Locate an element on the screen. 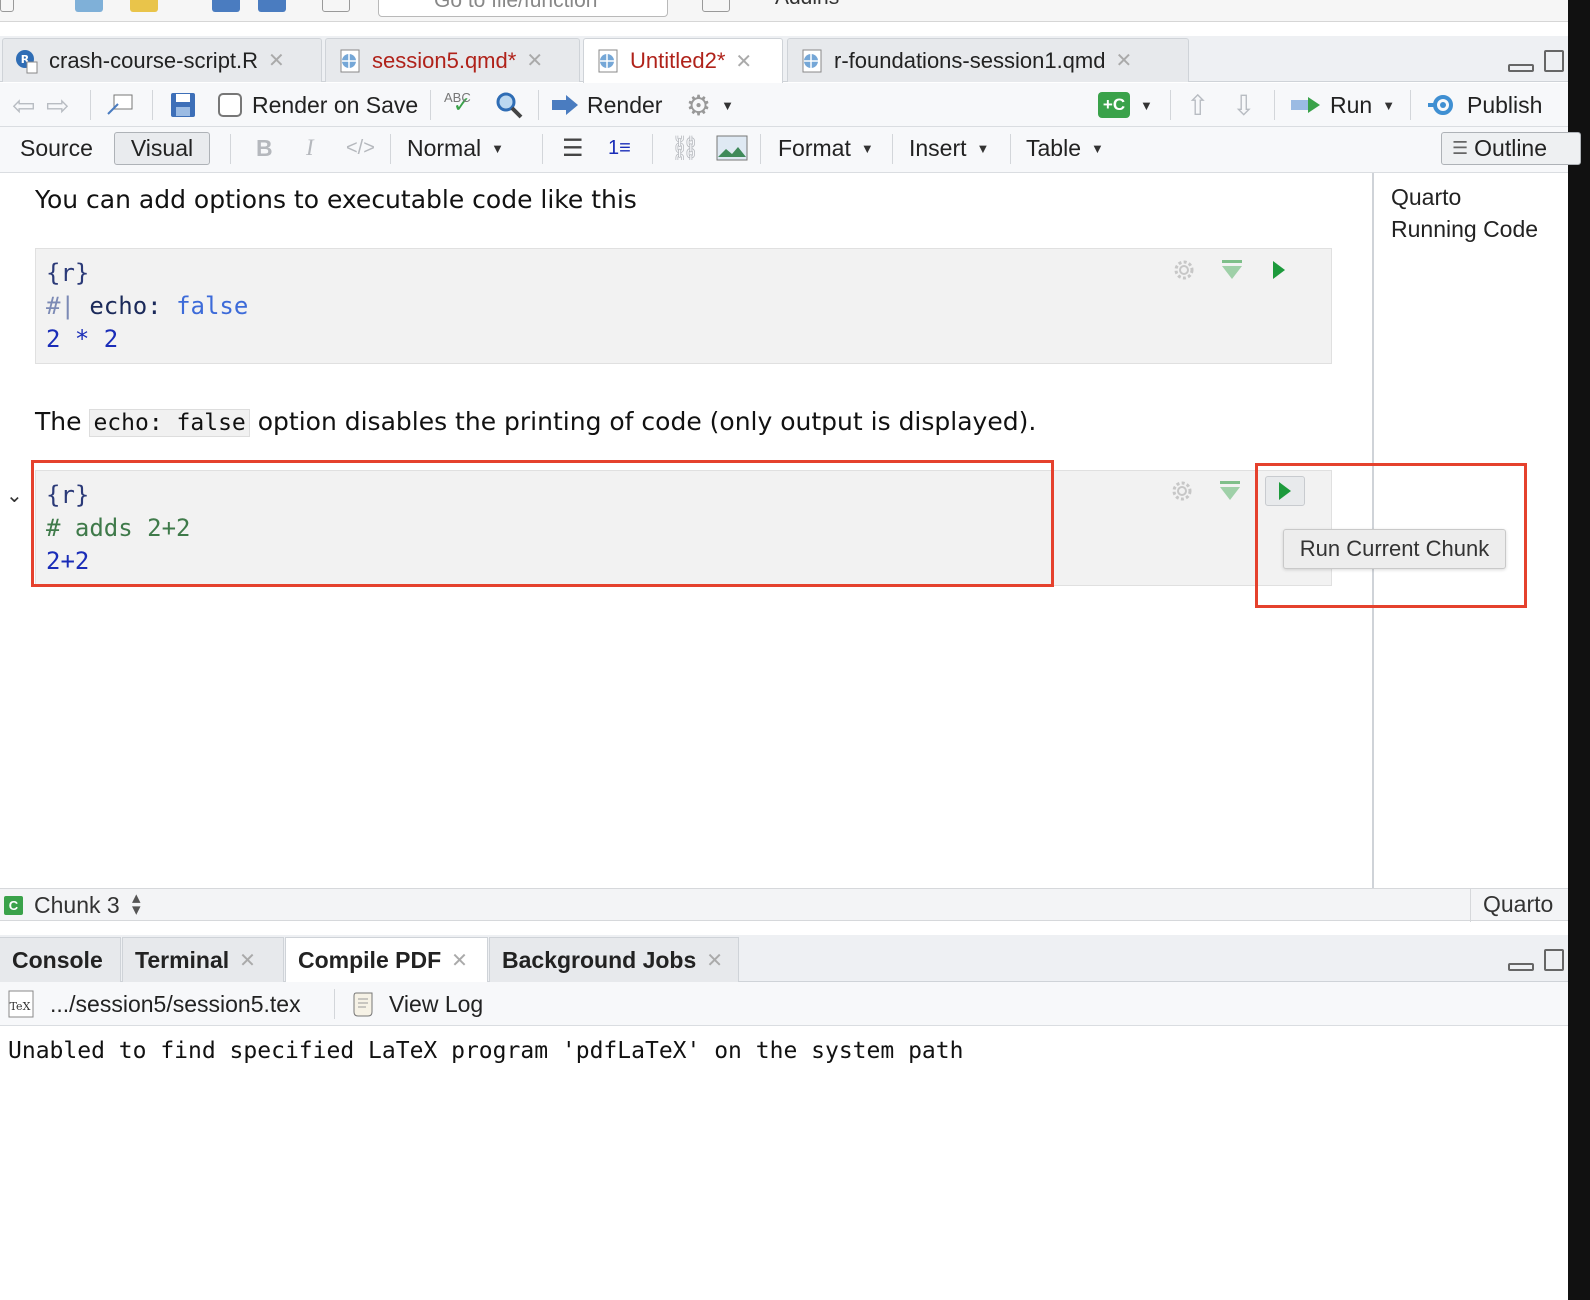 This screenshot has width=1590, height=1300. previous-chunk-icon: ⇧ is located at coordinates (1197, 105).